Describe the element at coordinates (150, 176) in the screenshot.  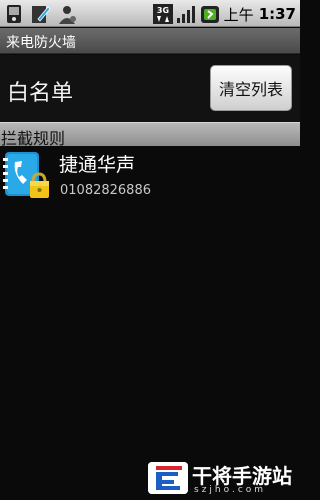
I see `list-item: 捷通华声 01082826886` at that location.